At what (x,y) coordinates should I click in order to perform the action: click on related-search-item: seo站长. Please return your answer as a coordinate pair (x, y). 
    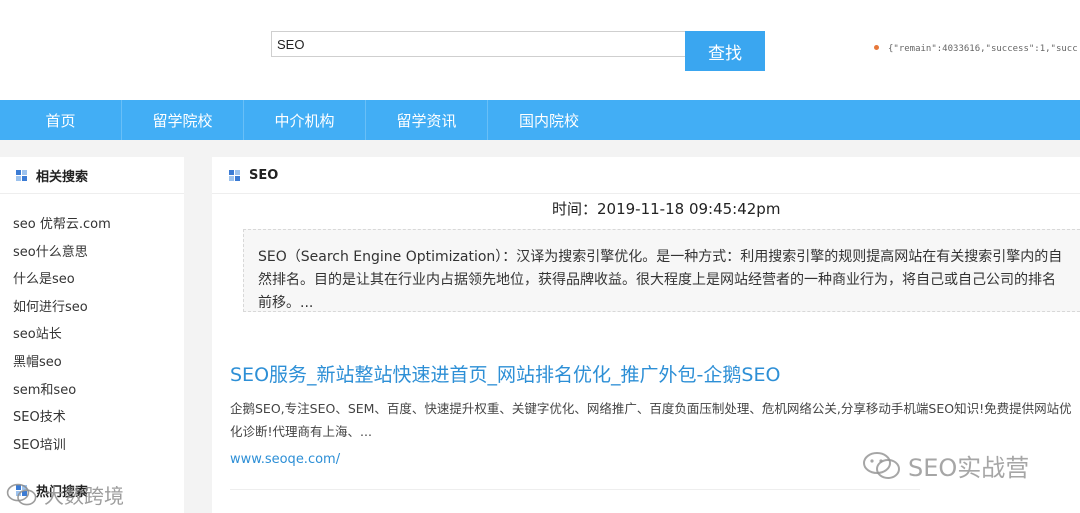
    Looking at the image, I should click on (92, 335).